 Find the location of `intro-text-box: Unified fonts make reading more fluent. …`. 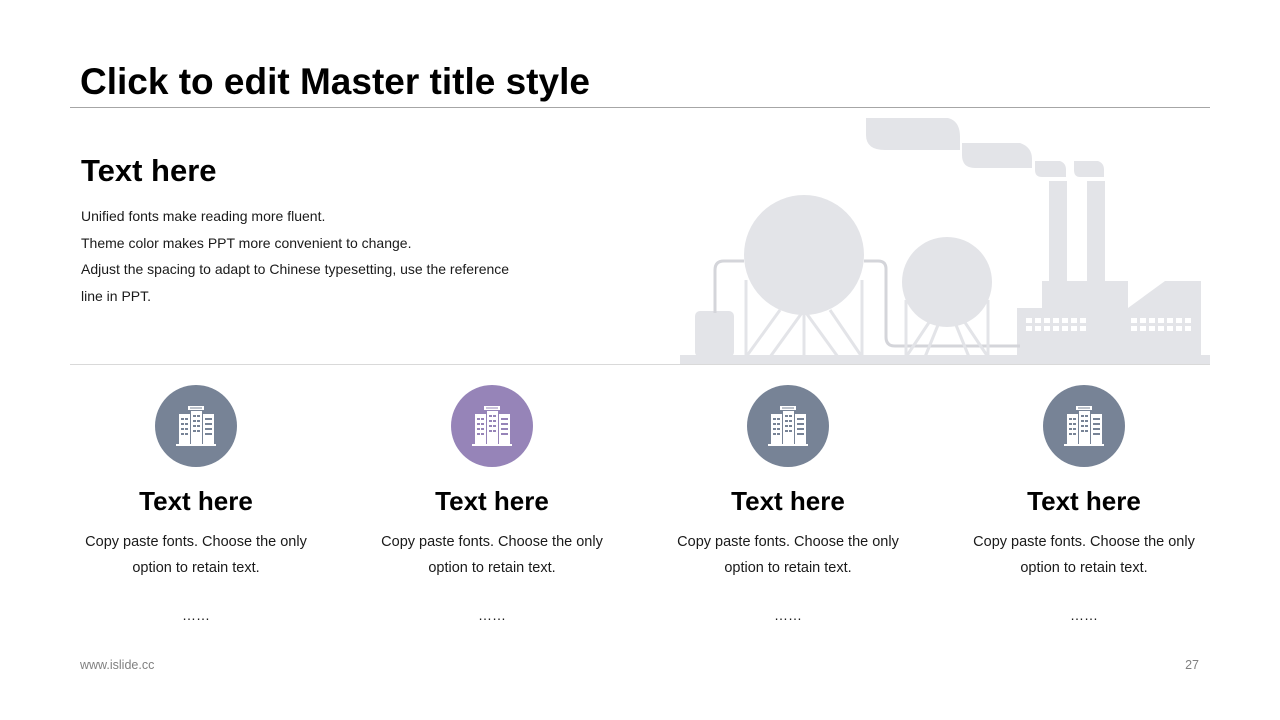

intro-text-box: Unified fonts make reading more fluent. … is located at coordinates (316, 256).